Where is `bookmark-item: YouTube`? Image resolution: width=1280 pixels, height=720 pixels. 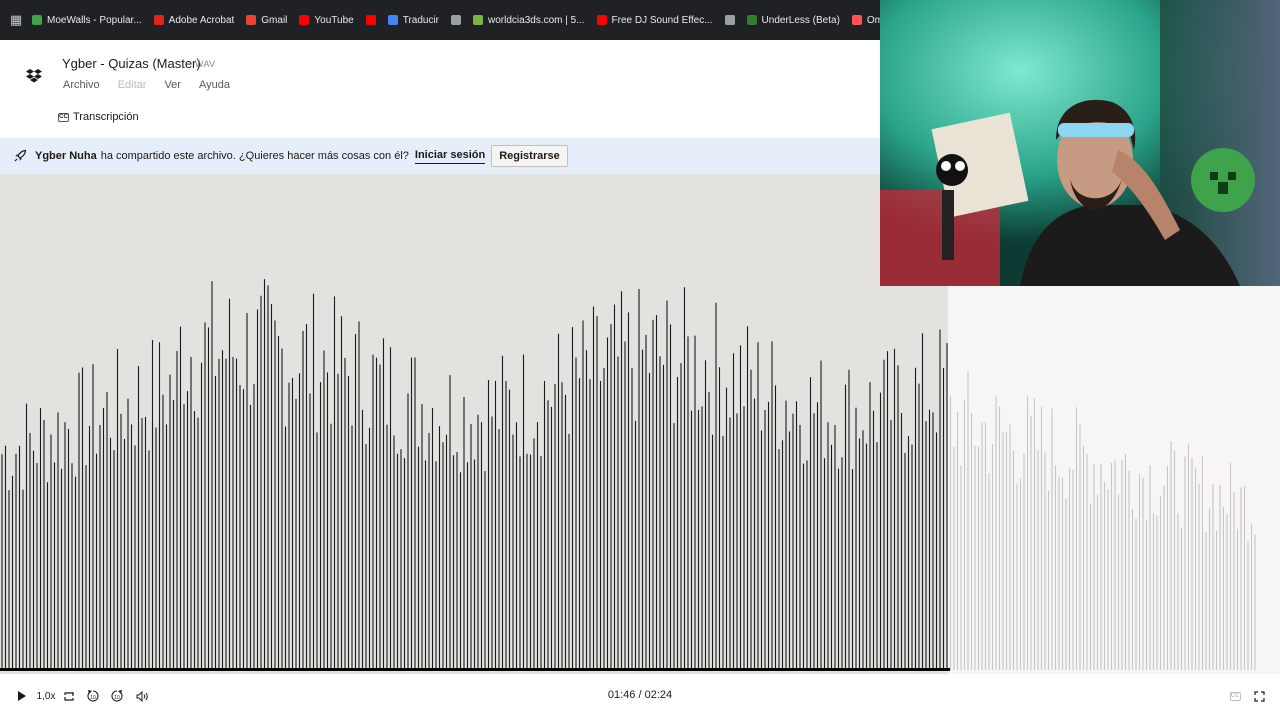
bookmark-item: YouTube is located at coordinates (326, 20).